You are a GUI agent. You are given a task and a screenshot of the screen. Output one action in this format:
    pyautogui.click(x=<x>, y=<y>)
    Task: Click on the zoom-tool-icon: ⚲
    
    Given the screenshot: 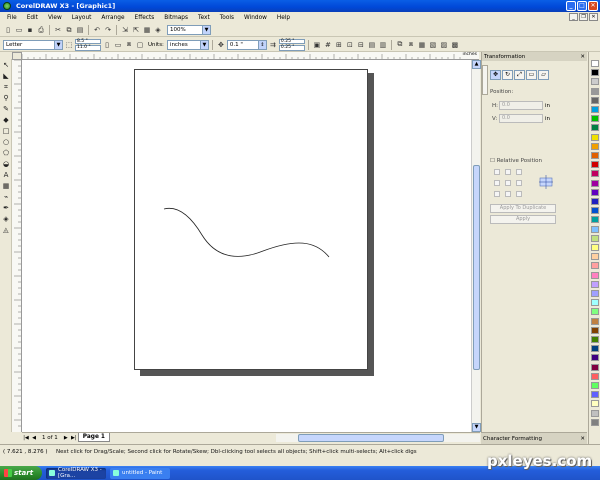 What is the action you would take?
    pyautogui.click(x=6, y=98)
    